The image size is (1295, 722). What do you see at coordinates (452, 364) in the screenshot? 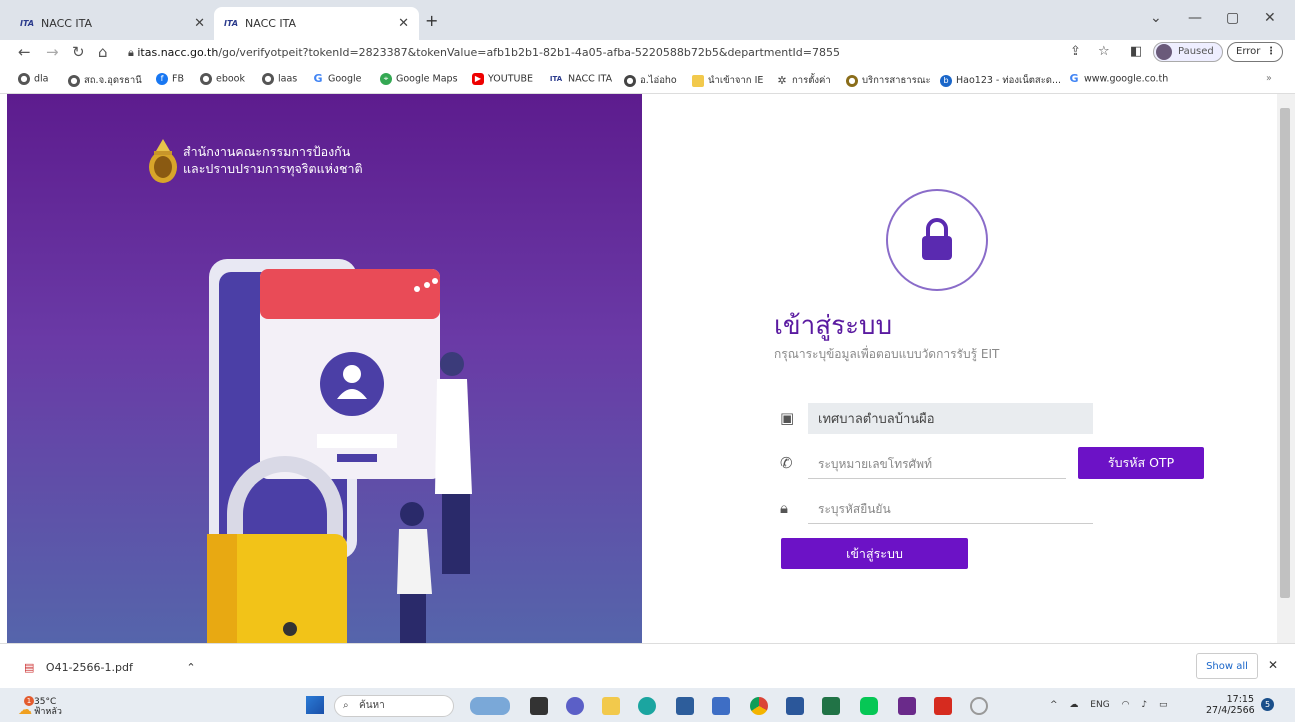
I see `person-woman-illustration` at bounding box center [452, 364].